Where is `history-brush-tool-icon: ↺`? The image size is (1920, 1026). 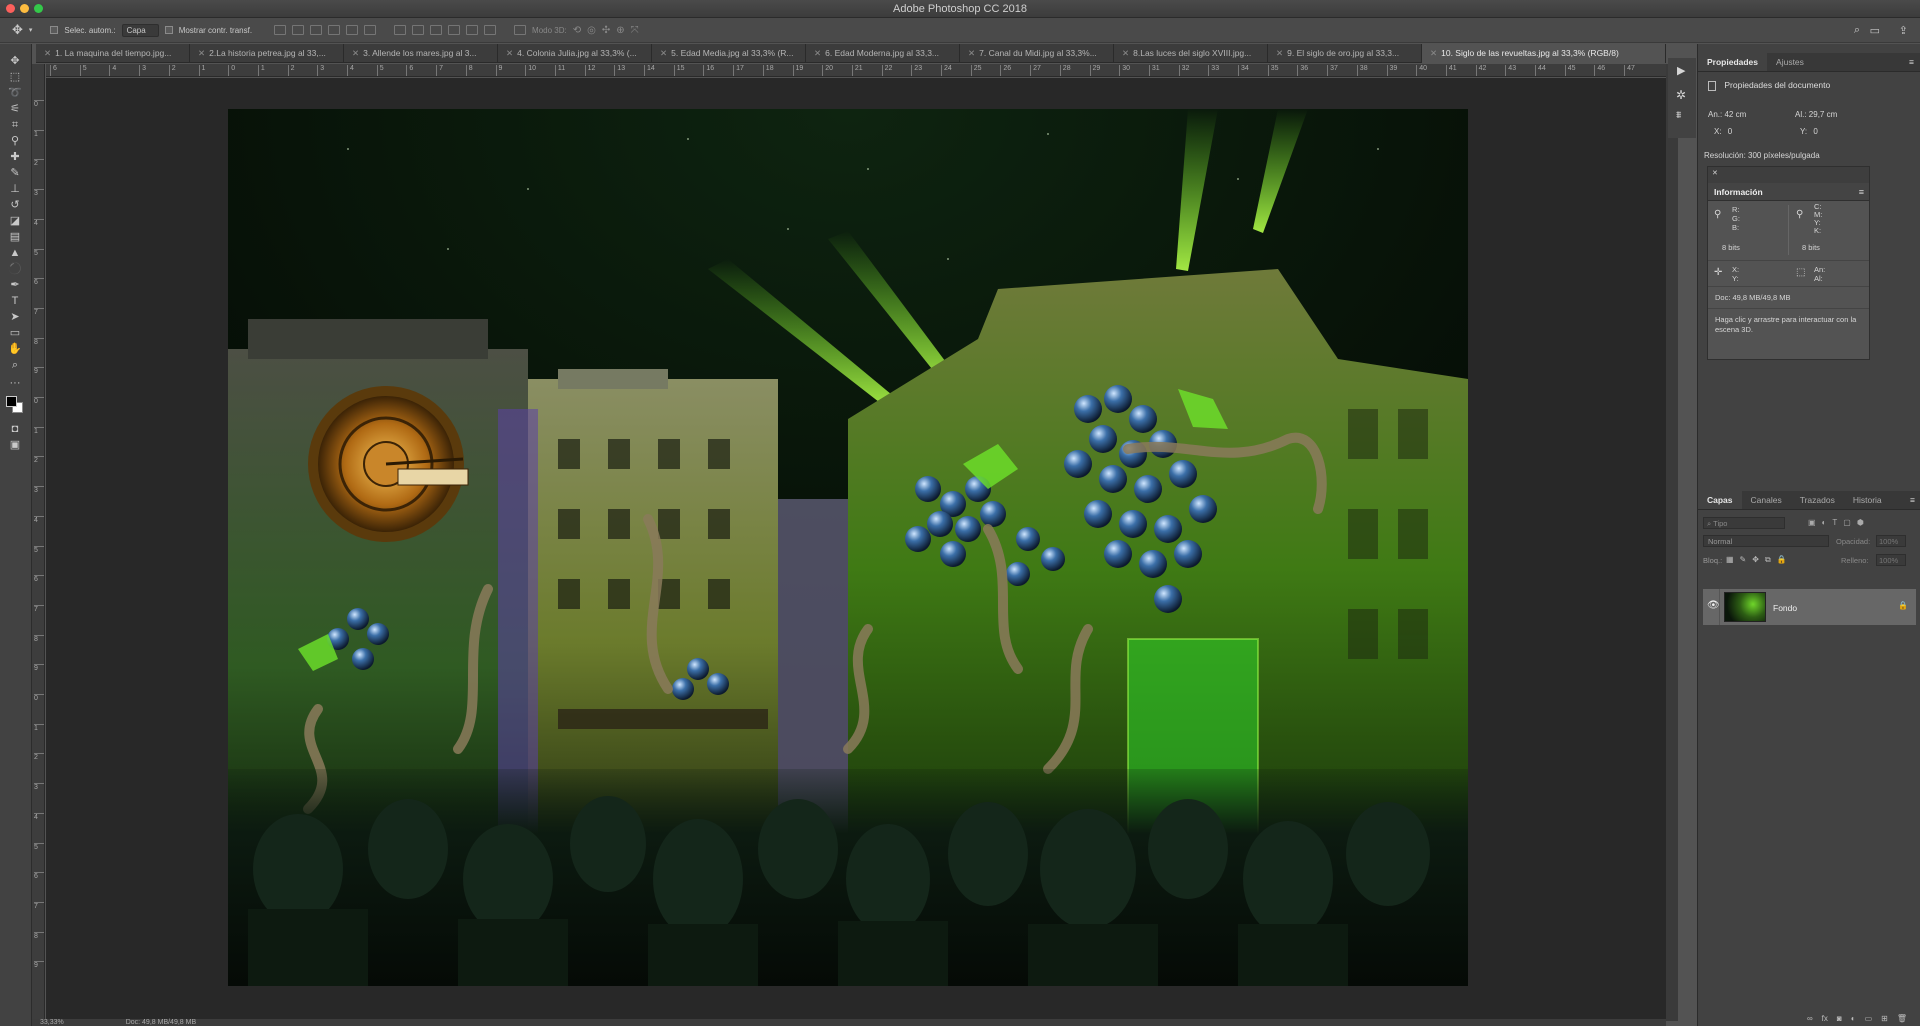
history-brush-tool-icon: ↺ is located at coordinates (15, 205).